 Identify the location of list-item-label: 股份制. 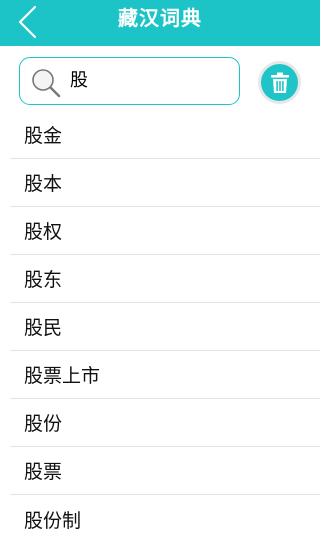
(53, 520).